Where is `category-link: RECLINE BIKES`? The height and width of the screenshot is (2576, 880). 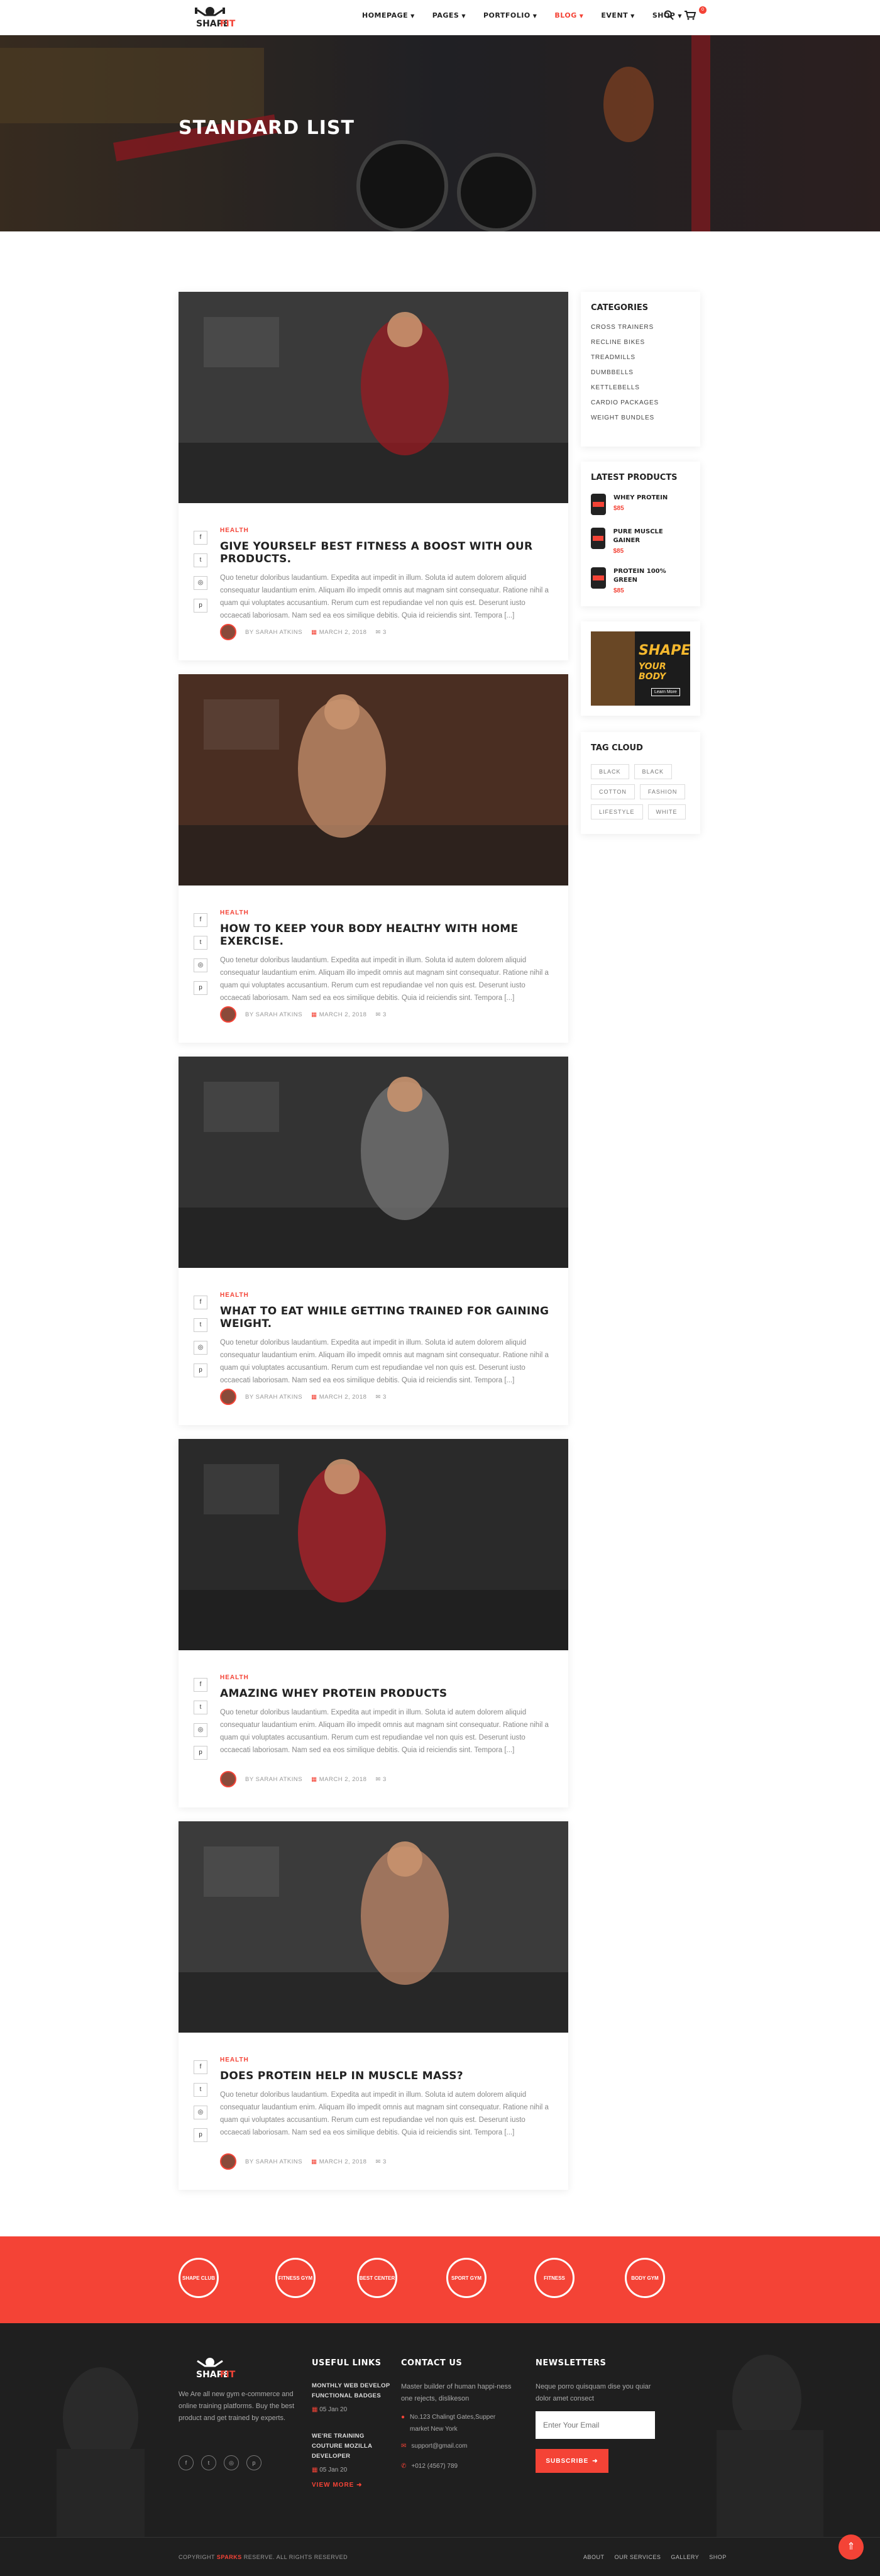 category-link: RECLINE BIKES is located at coordinates (640, 342).